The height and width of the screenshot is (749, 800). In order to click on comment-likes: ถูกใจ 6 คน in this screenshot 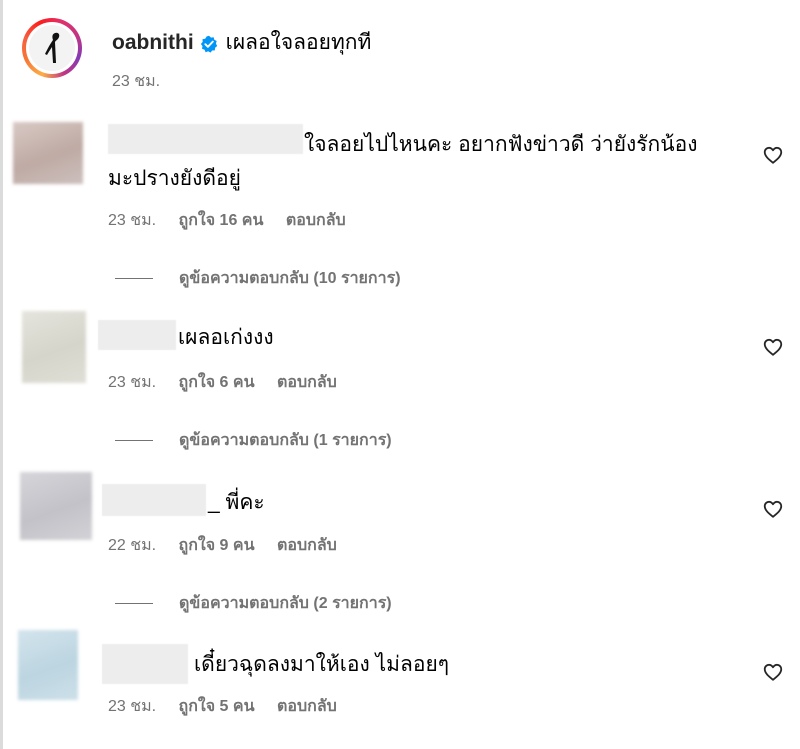, I will do `click(217, 382)`.